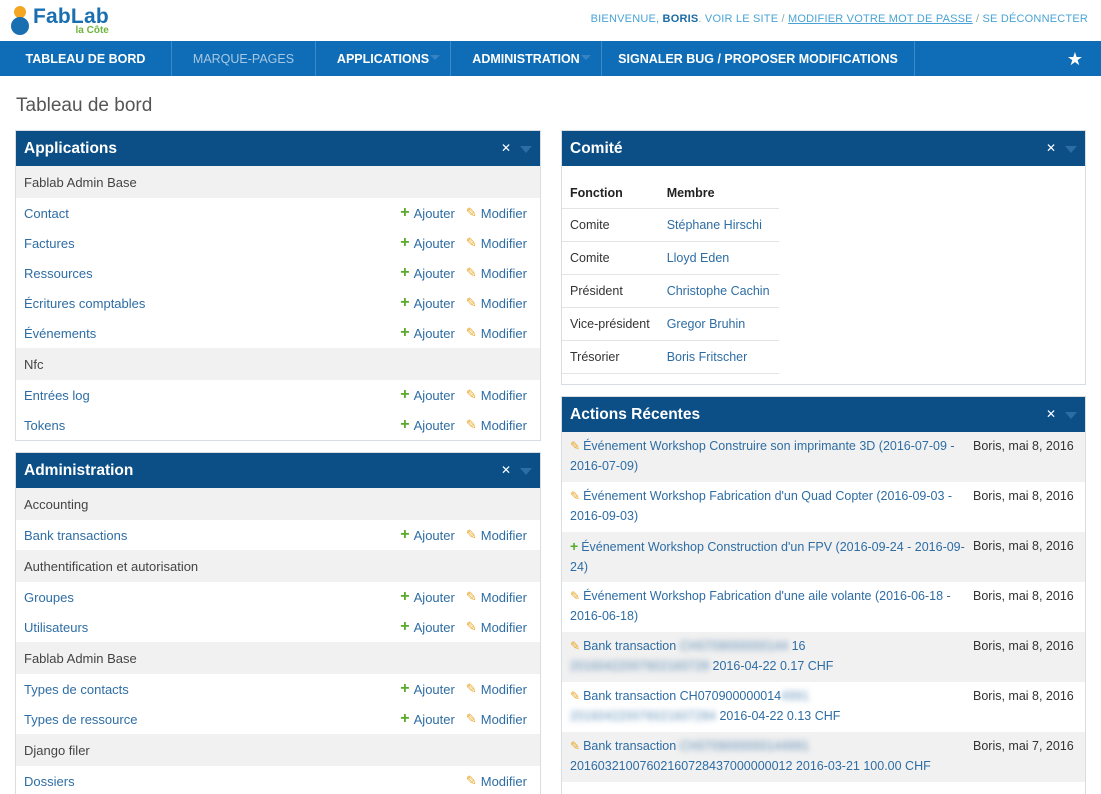 The height and width of the screenshot is (794, 1101). What do you see at coordinates (60, 333) in the screenshot?
I see `model-link-evenements: Événements` at bounding box center [60, 333].